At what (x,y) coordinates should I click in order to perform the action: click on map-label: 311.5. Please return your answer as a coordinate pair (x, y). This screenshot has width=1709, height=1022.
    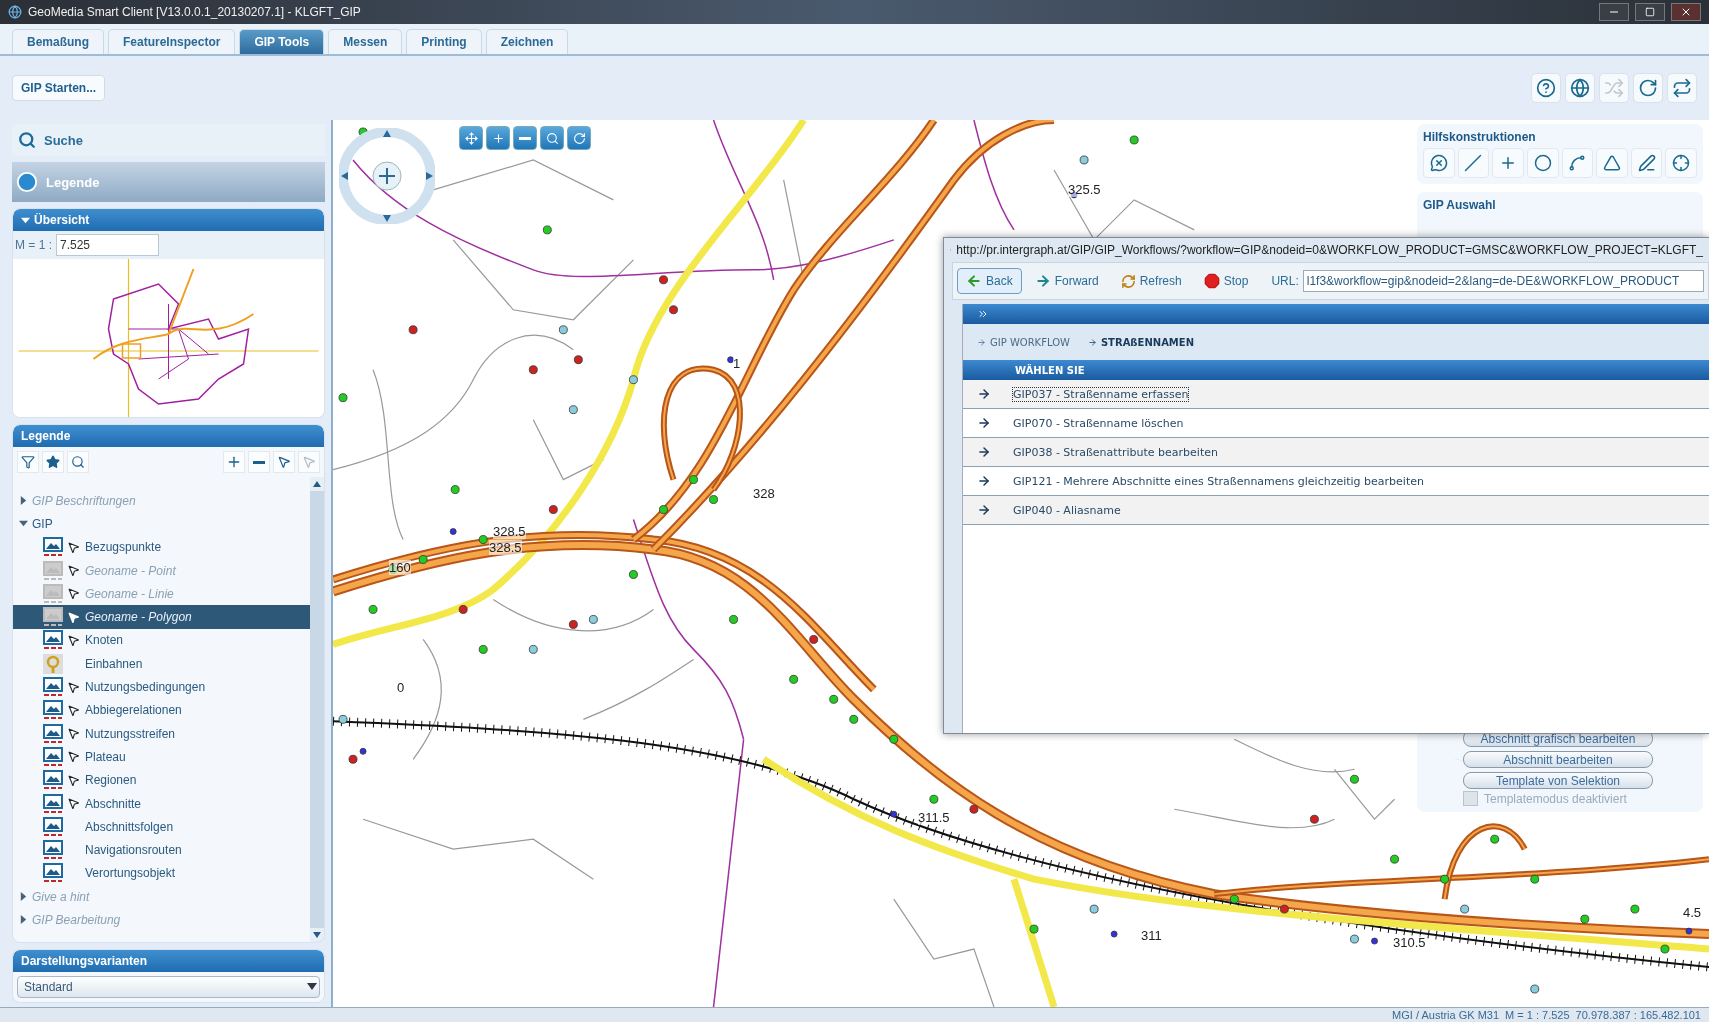
    Looking at the image, I should click on (934, 817).